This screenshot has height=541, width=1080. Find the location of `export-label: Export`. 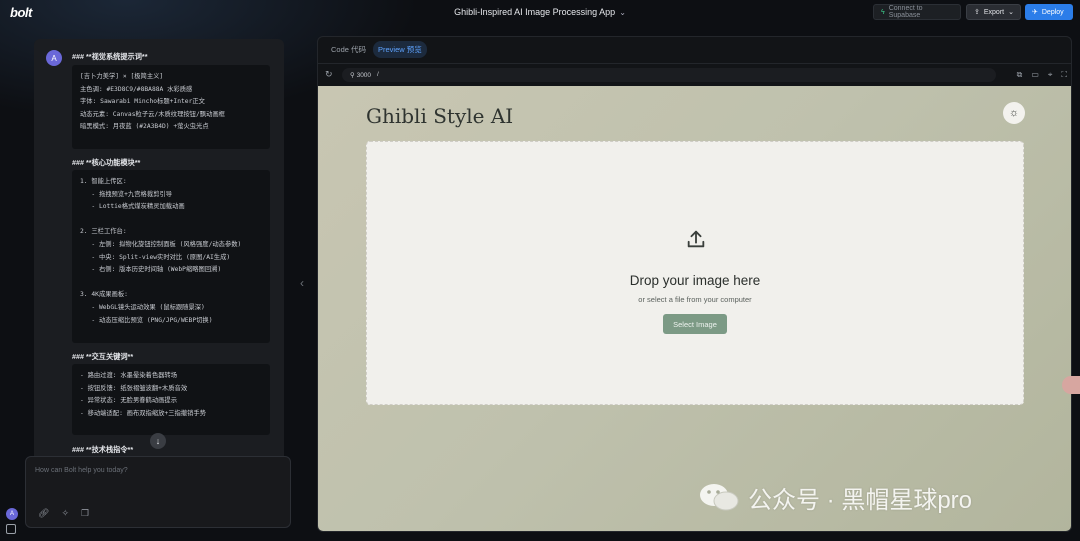

export-label: Export is located at coordinates (994, 12).